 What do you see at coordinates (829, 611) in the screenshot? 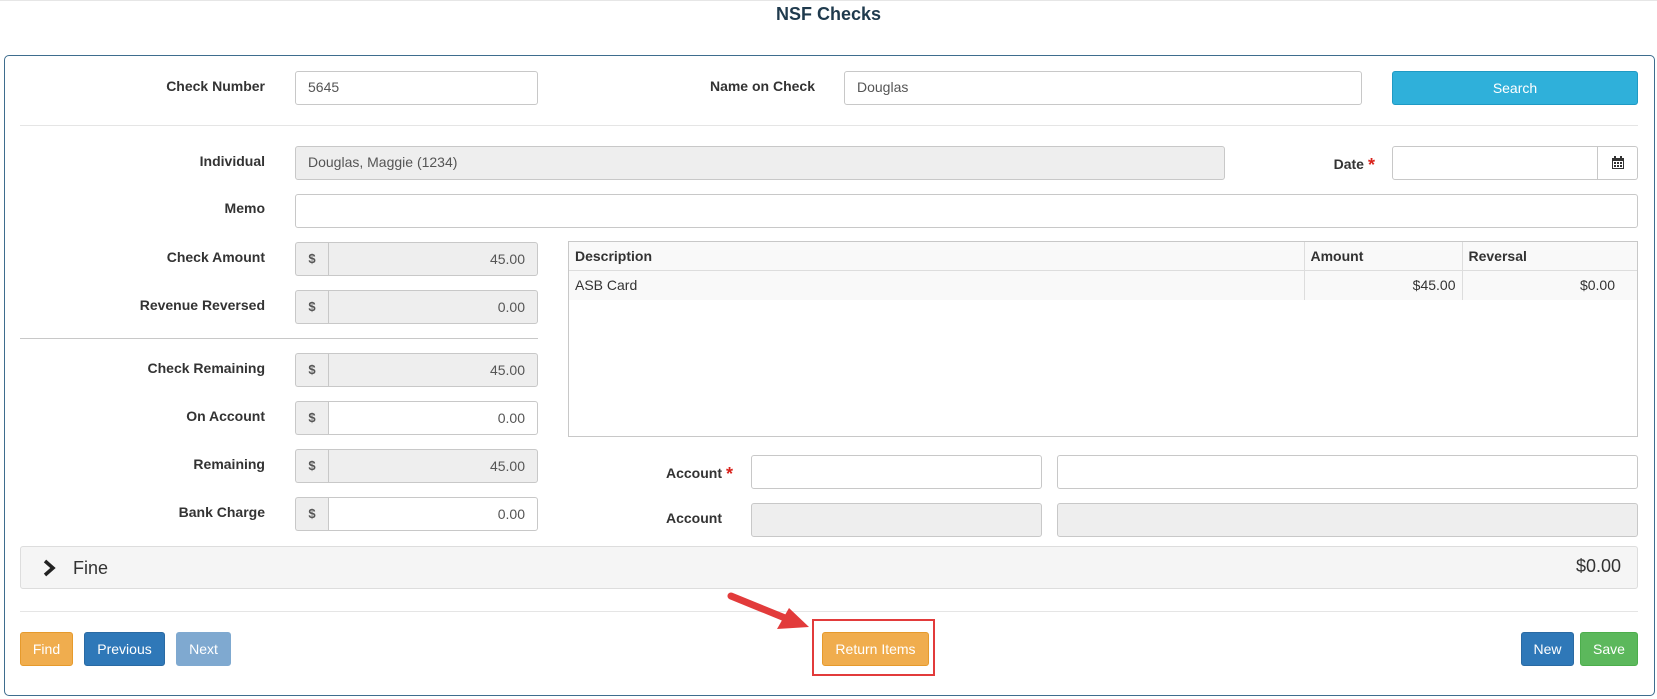
I see `footer-divider` at bounding box center [829, 611].